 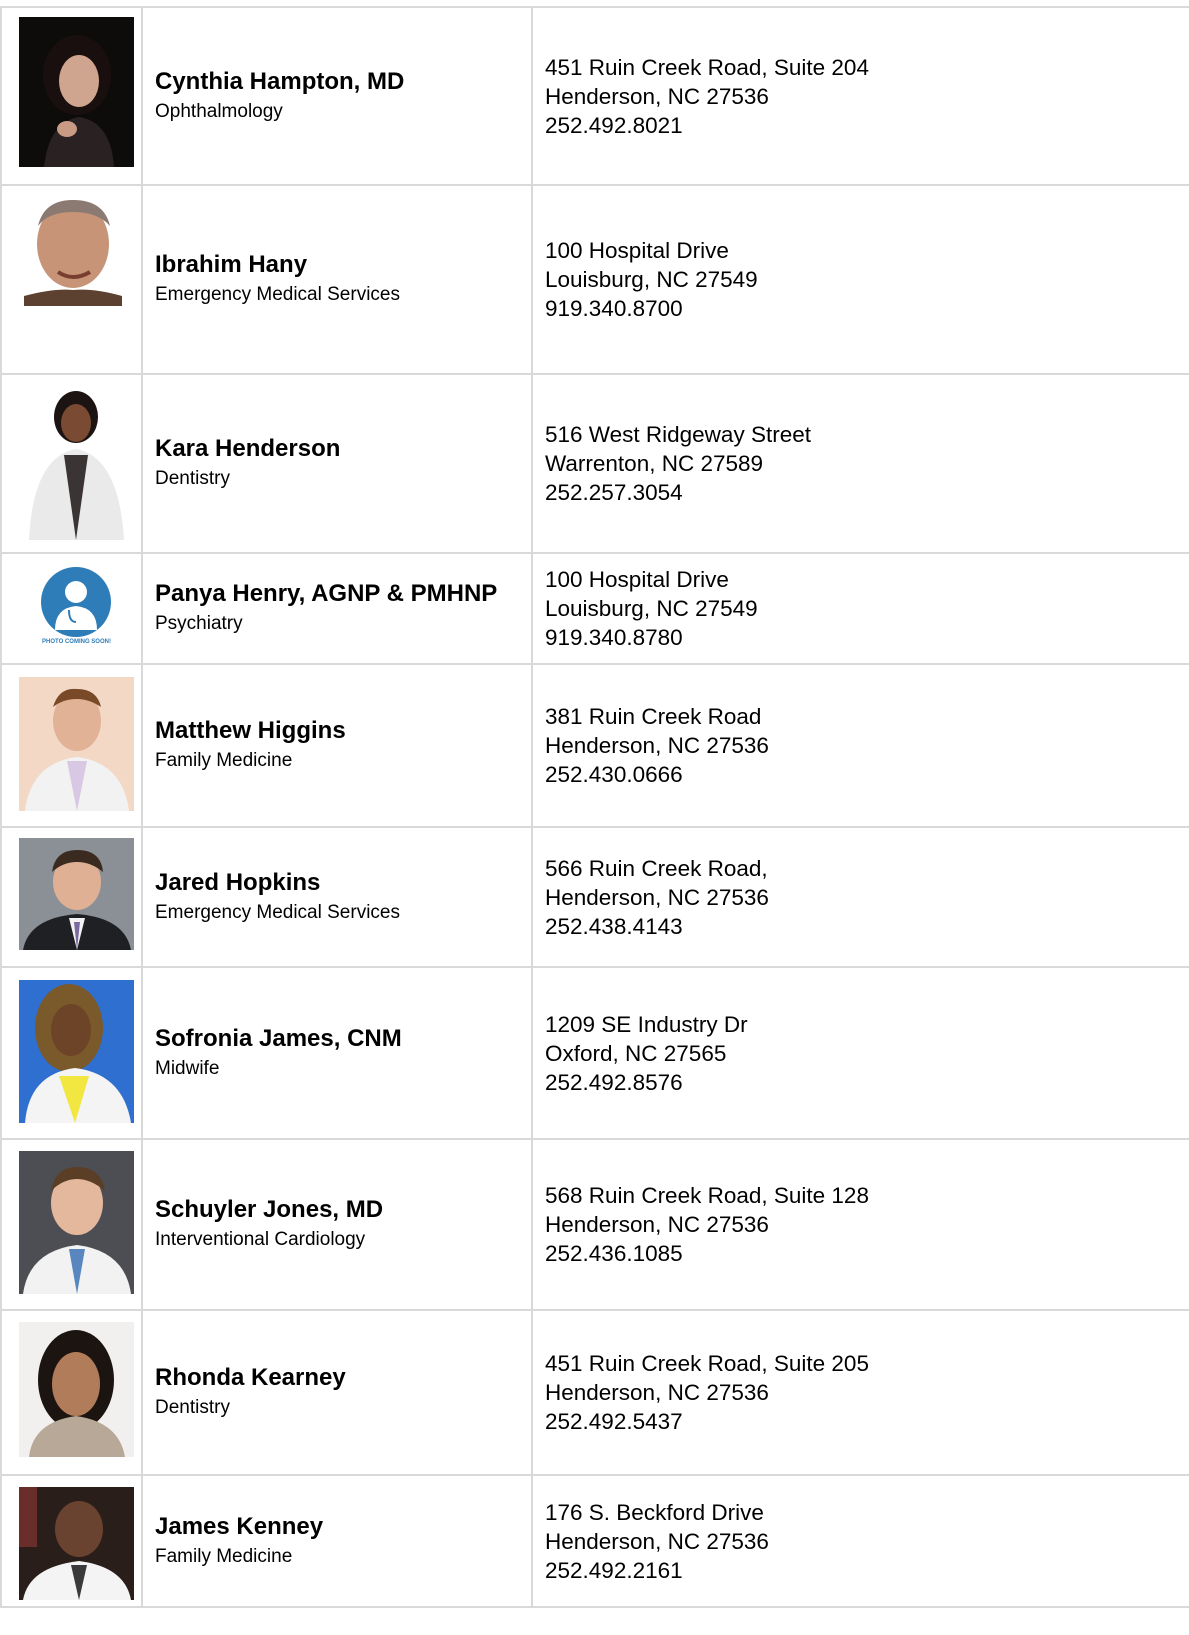 What do you see at coordinates (654, 463) in the screenshot?
I see `city-state-zip: Warrenton, NC 27589` at bounding box center [654, 463].